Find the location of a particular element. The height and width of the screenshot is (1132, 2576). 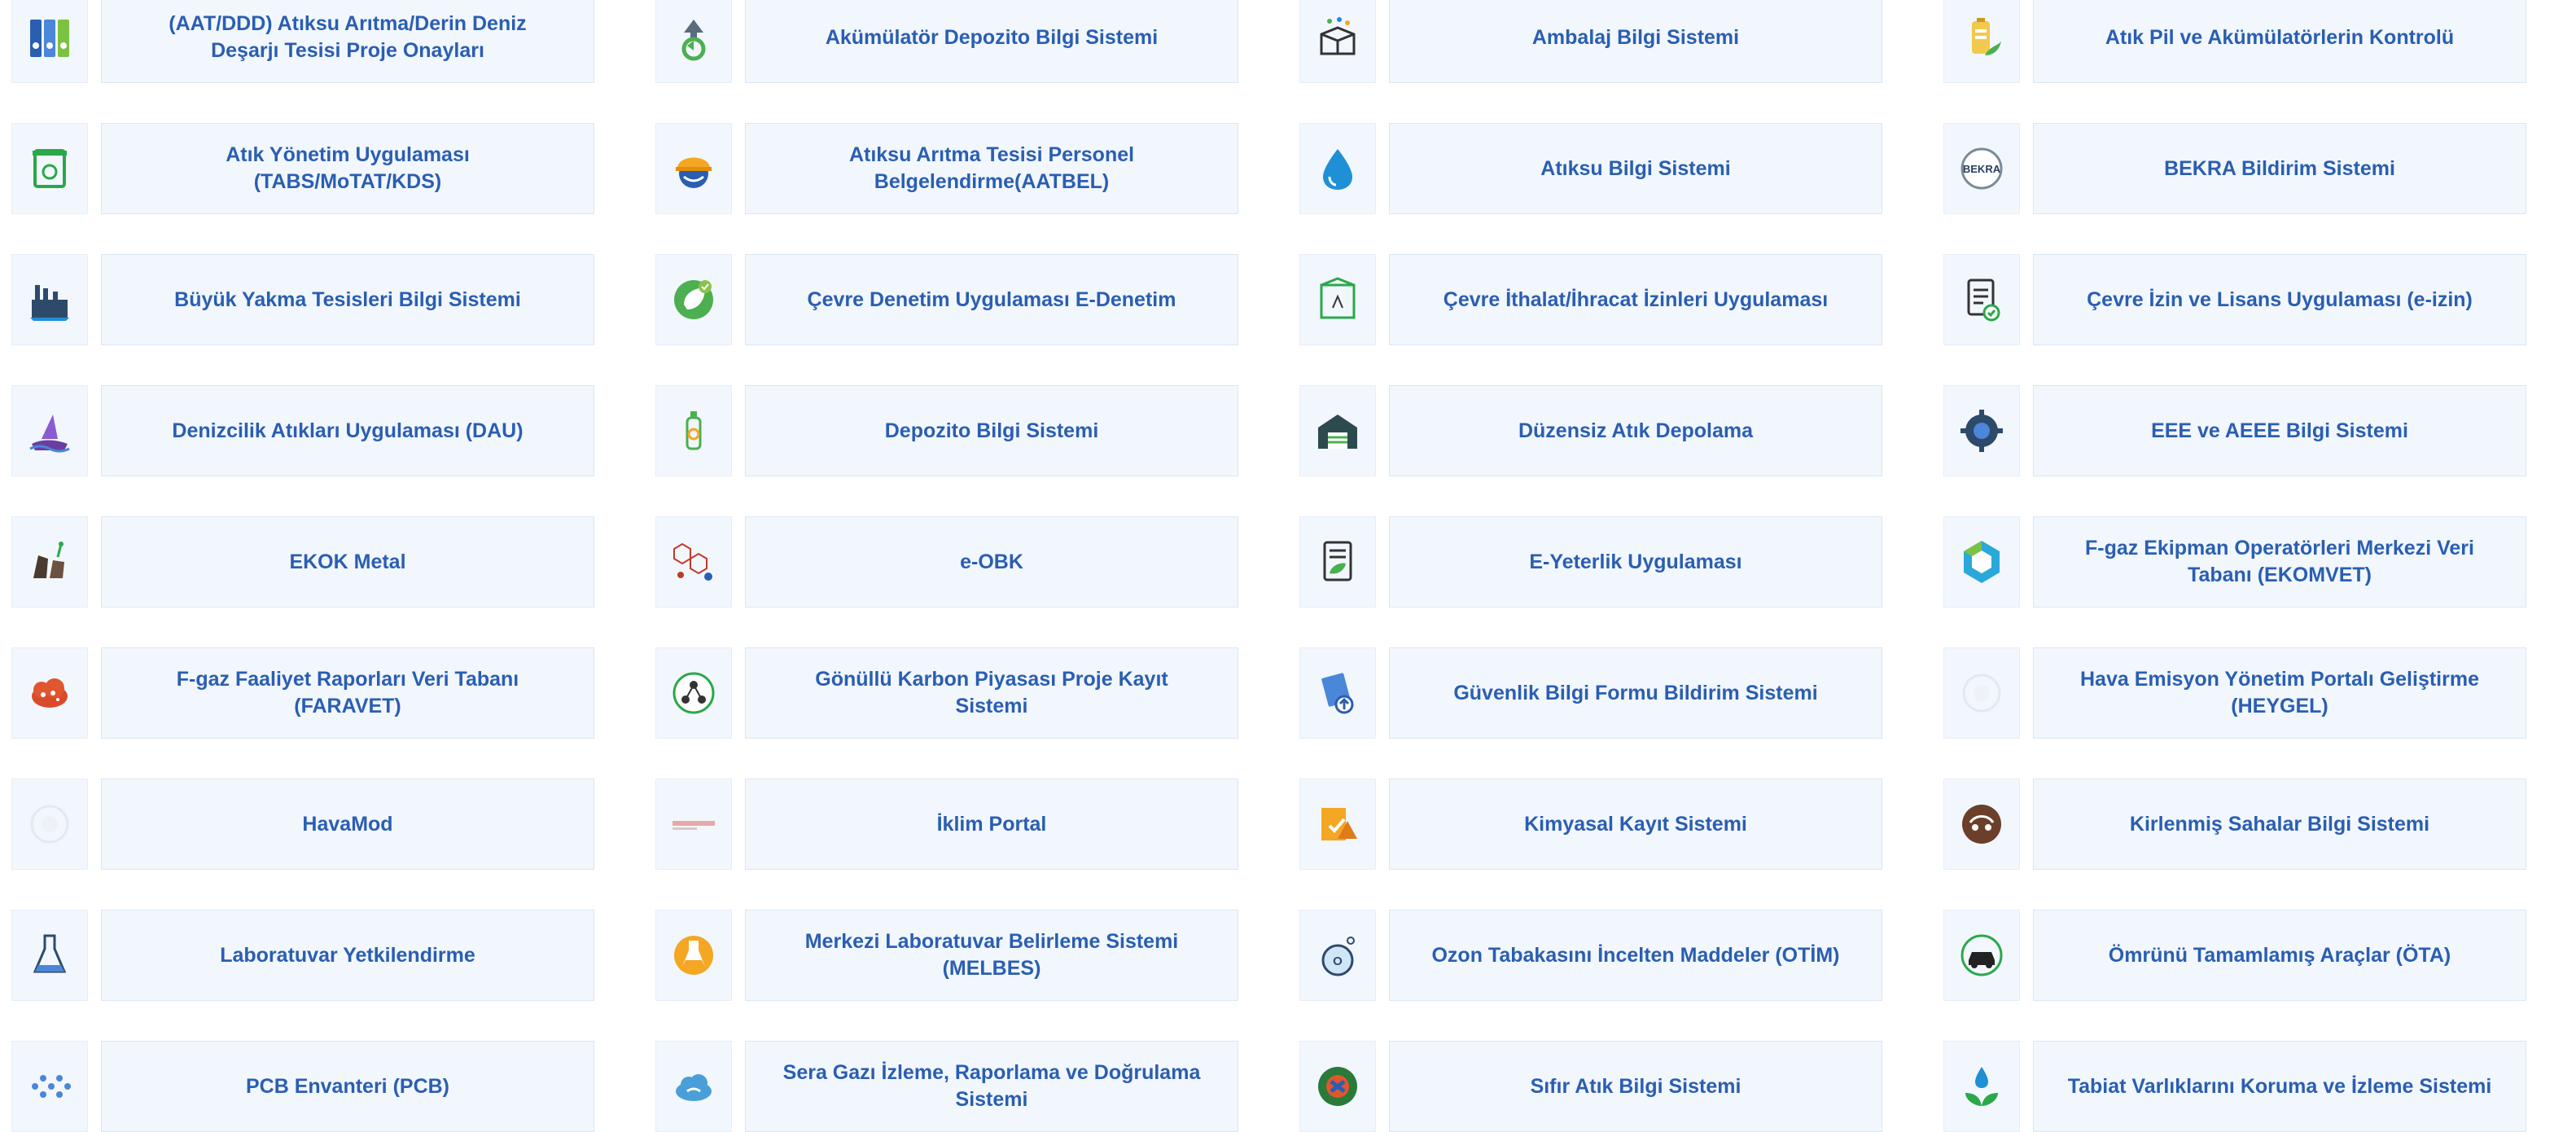

app-link: BEKRA BEKRA Bildirim Sistemi is located at coordinates (2254, 168).